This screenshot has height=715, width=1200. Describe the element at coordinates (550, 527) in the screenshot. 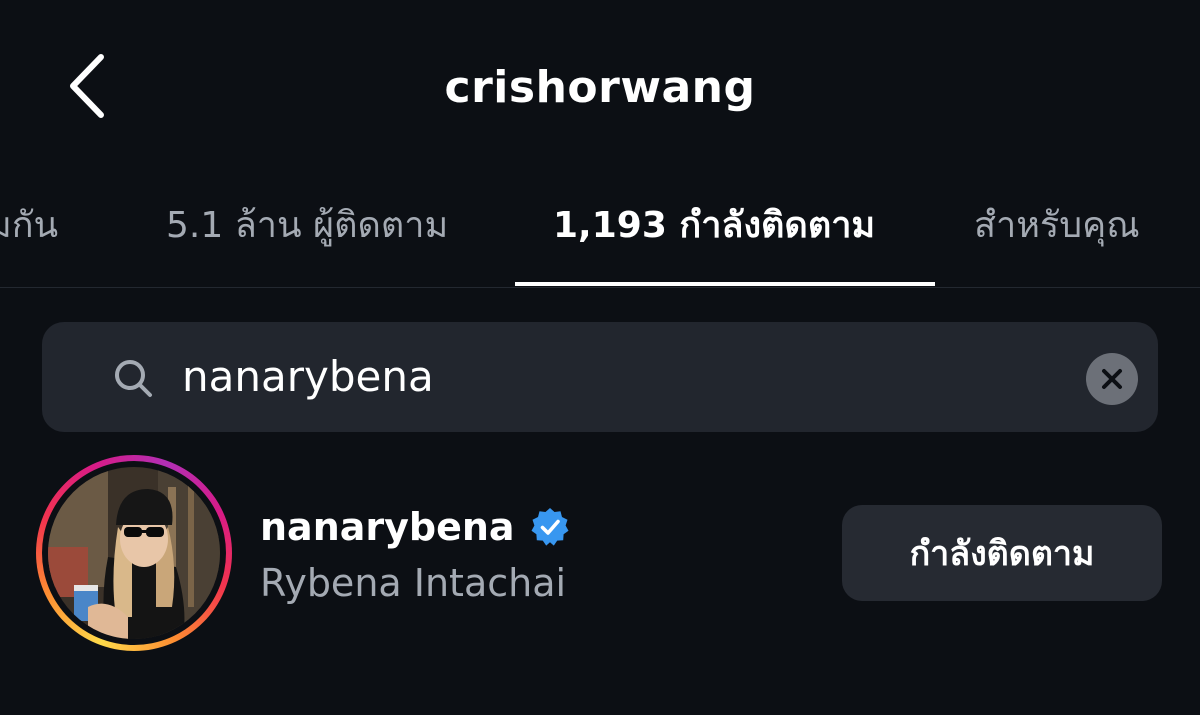

I see `verified-badge-icon` at that location.